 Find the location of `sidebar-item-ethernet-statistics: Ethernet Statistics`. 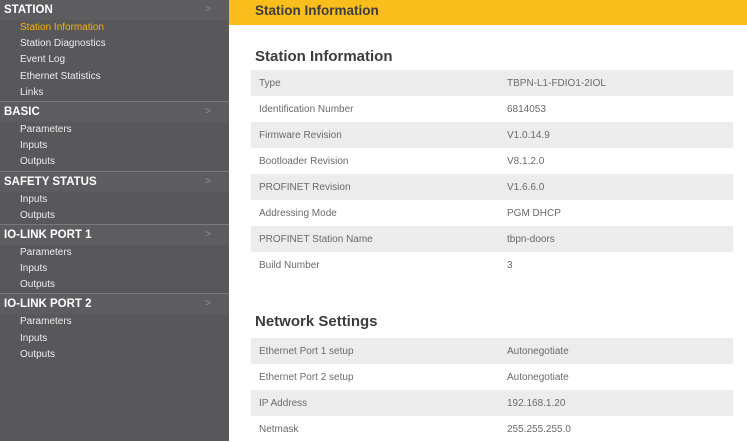

sidebar-item-ethernet-statistics: Ethernet Statistics is located at coordinates (114, 77).